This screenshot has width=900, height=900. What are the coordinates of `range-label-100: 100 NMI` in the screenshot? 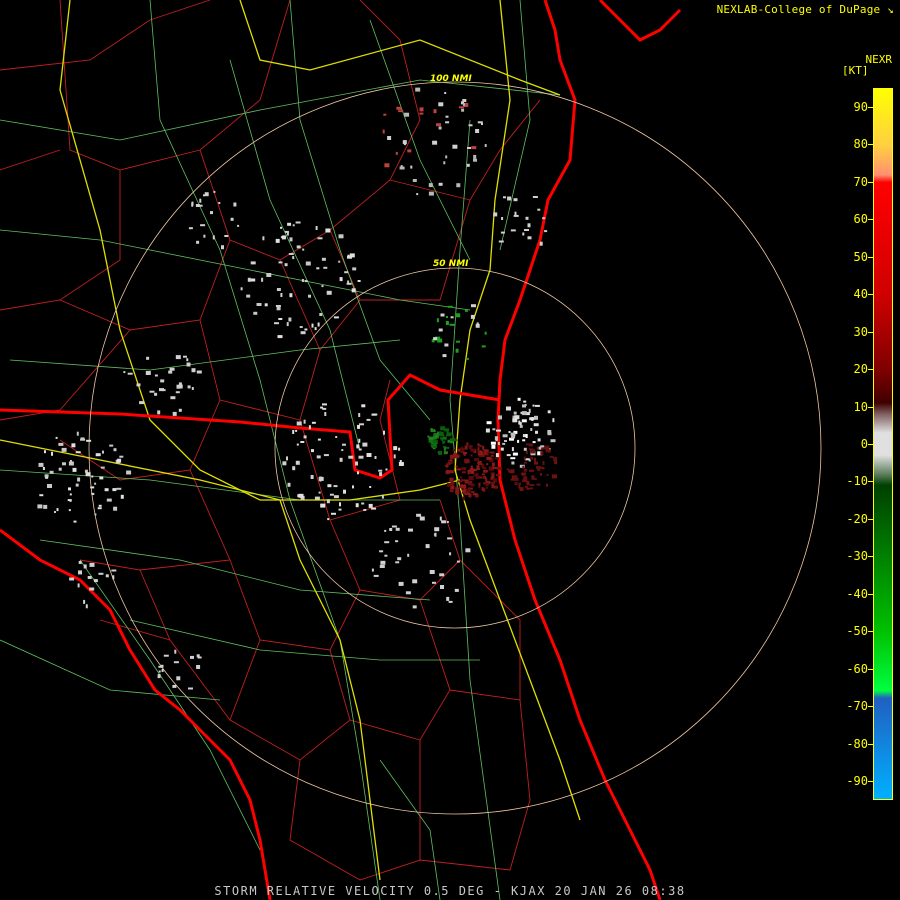 It's located at (451, 79).